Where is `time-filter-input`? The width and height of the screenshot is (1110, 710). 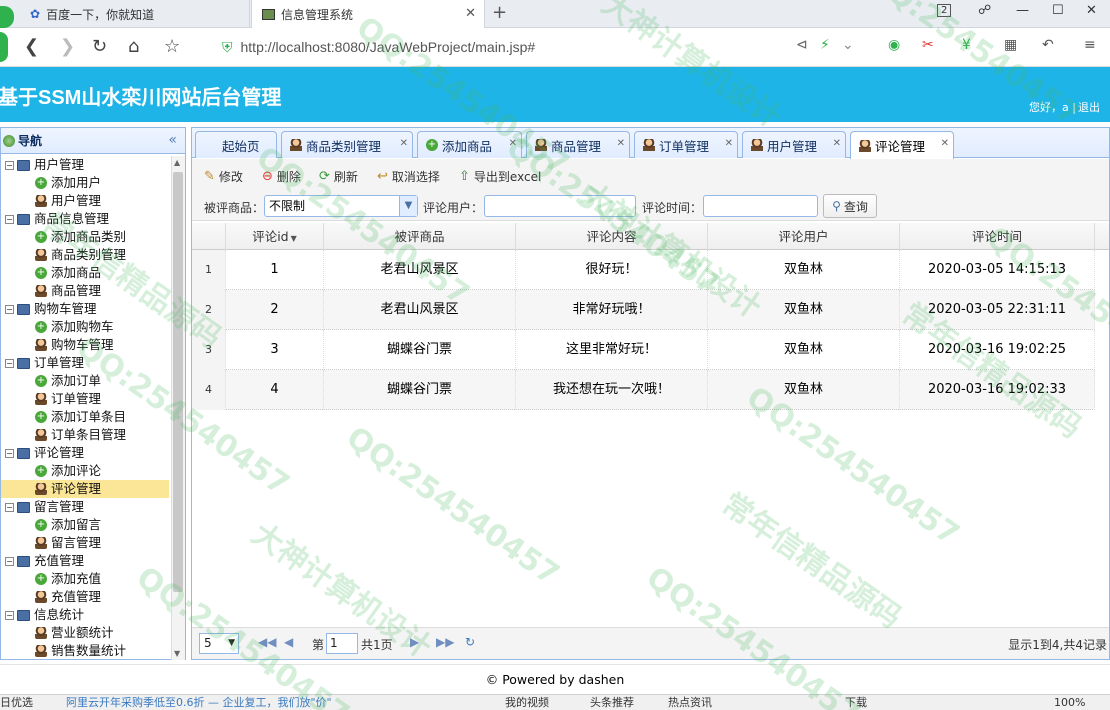
time-filter-input is located at coordinates (760, 206).